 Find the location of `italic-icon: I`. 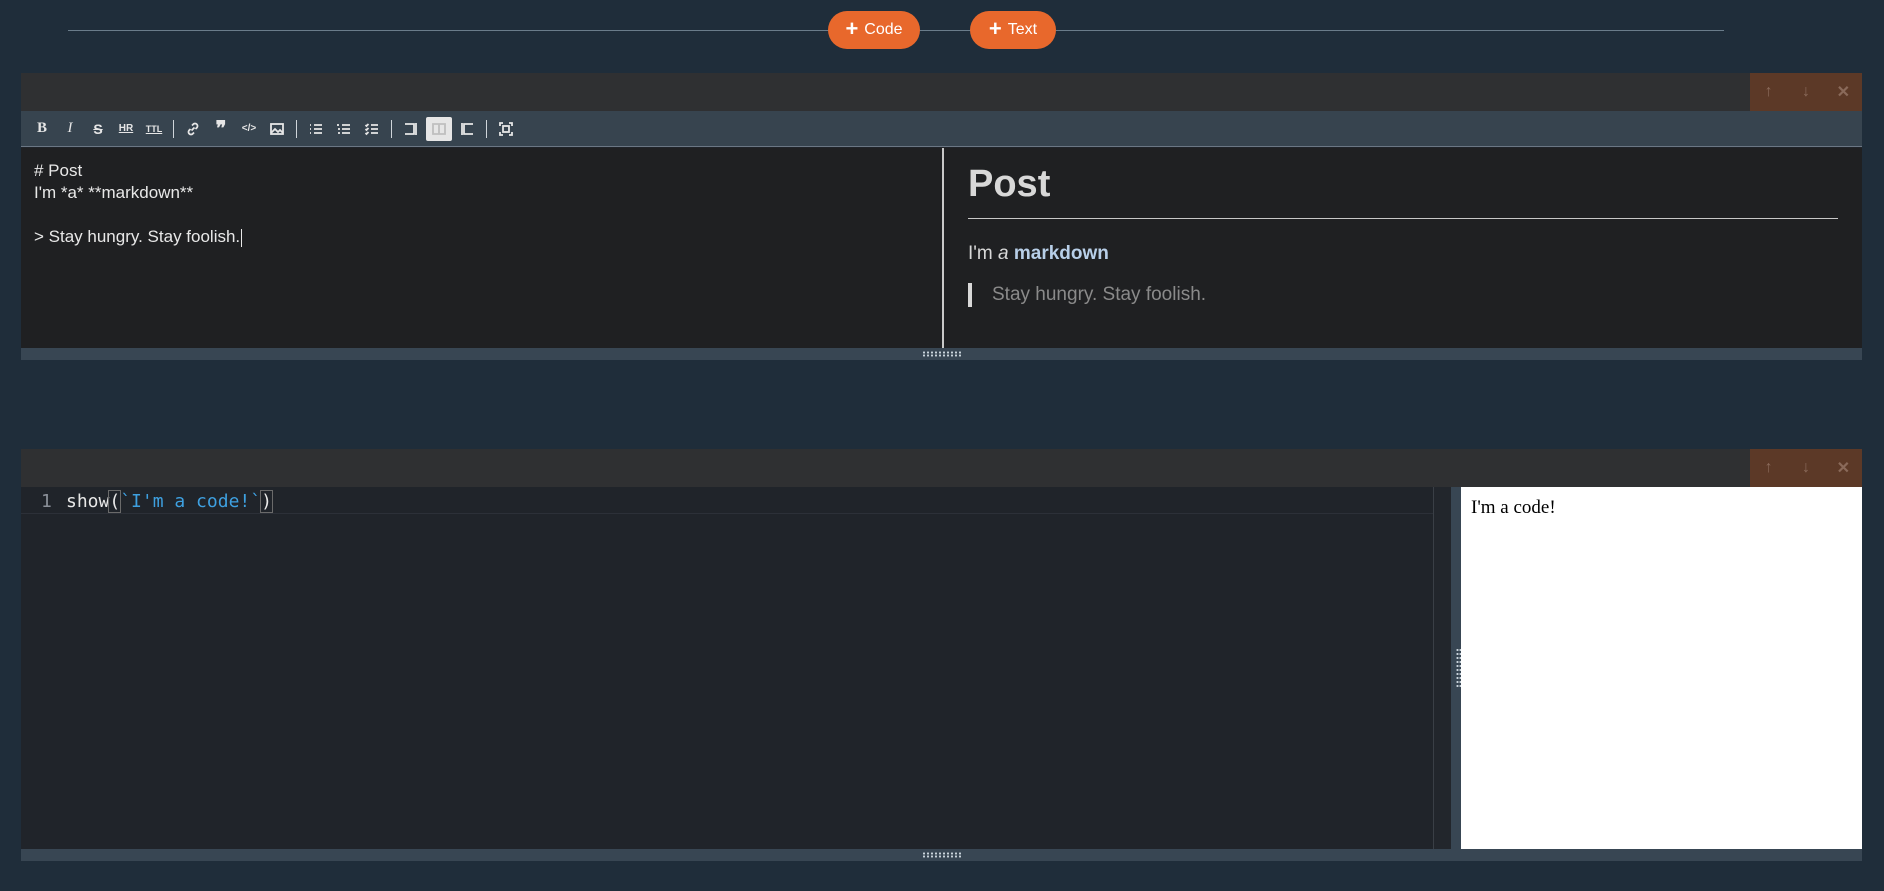

italic-icon: I is located at coordinates (70, 128).